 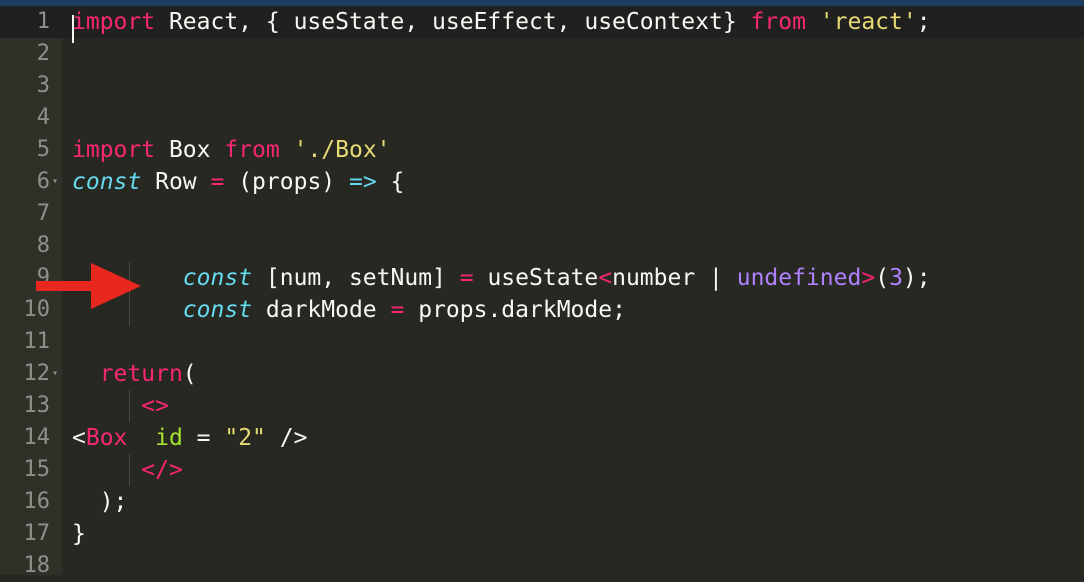 What do you see at coordinates (542, 150) in the screenshot?
I see `code-line: 5 import Box from './Box'` at bounding box center [542, 150].